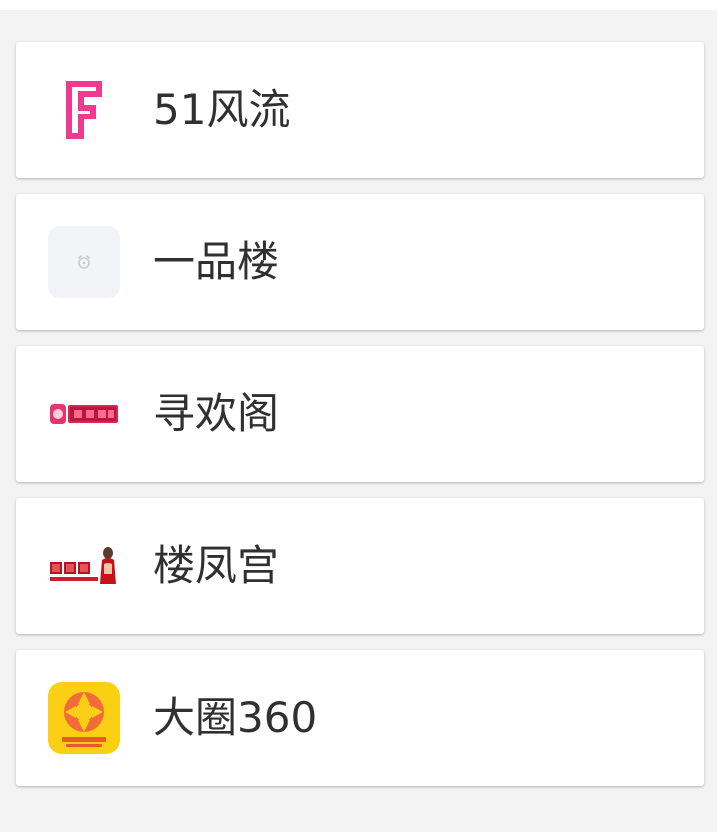  I want to click on app-name: 51风流, so click(222, 109).